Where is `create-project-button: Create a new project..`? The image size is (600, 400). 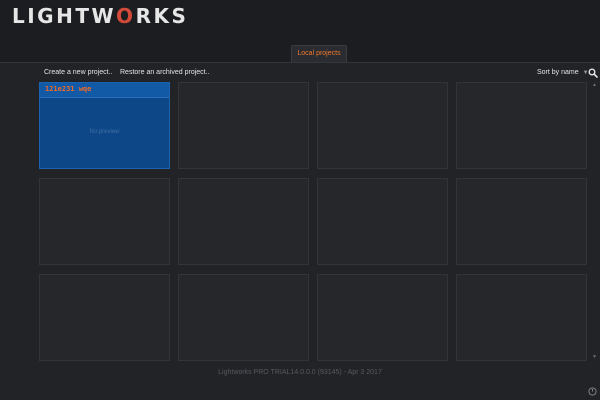 create-project-button: Create a new project.. is located at coordinates (78, 73).